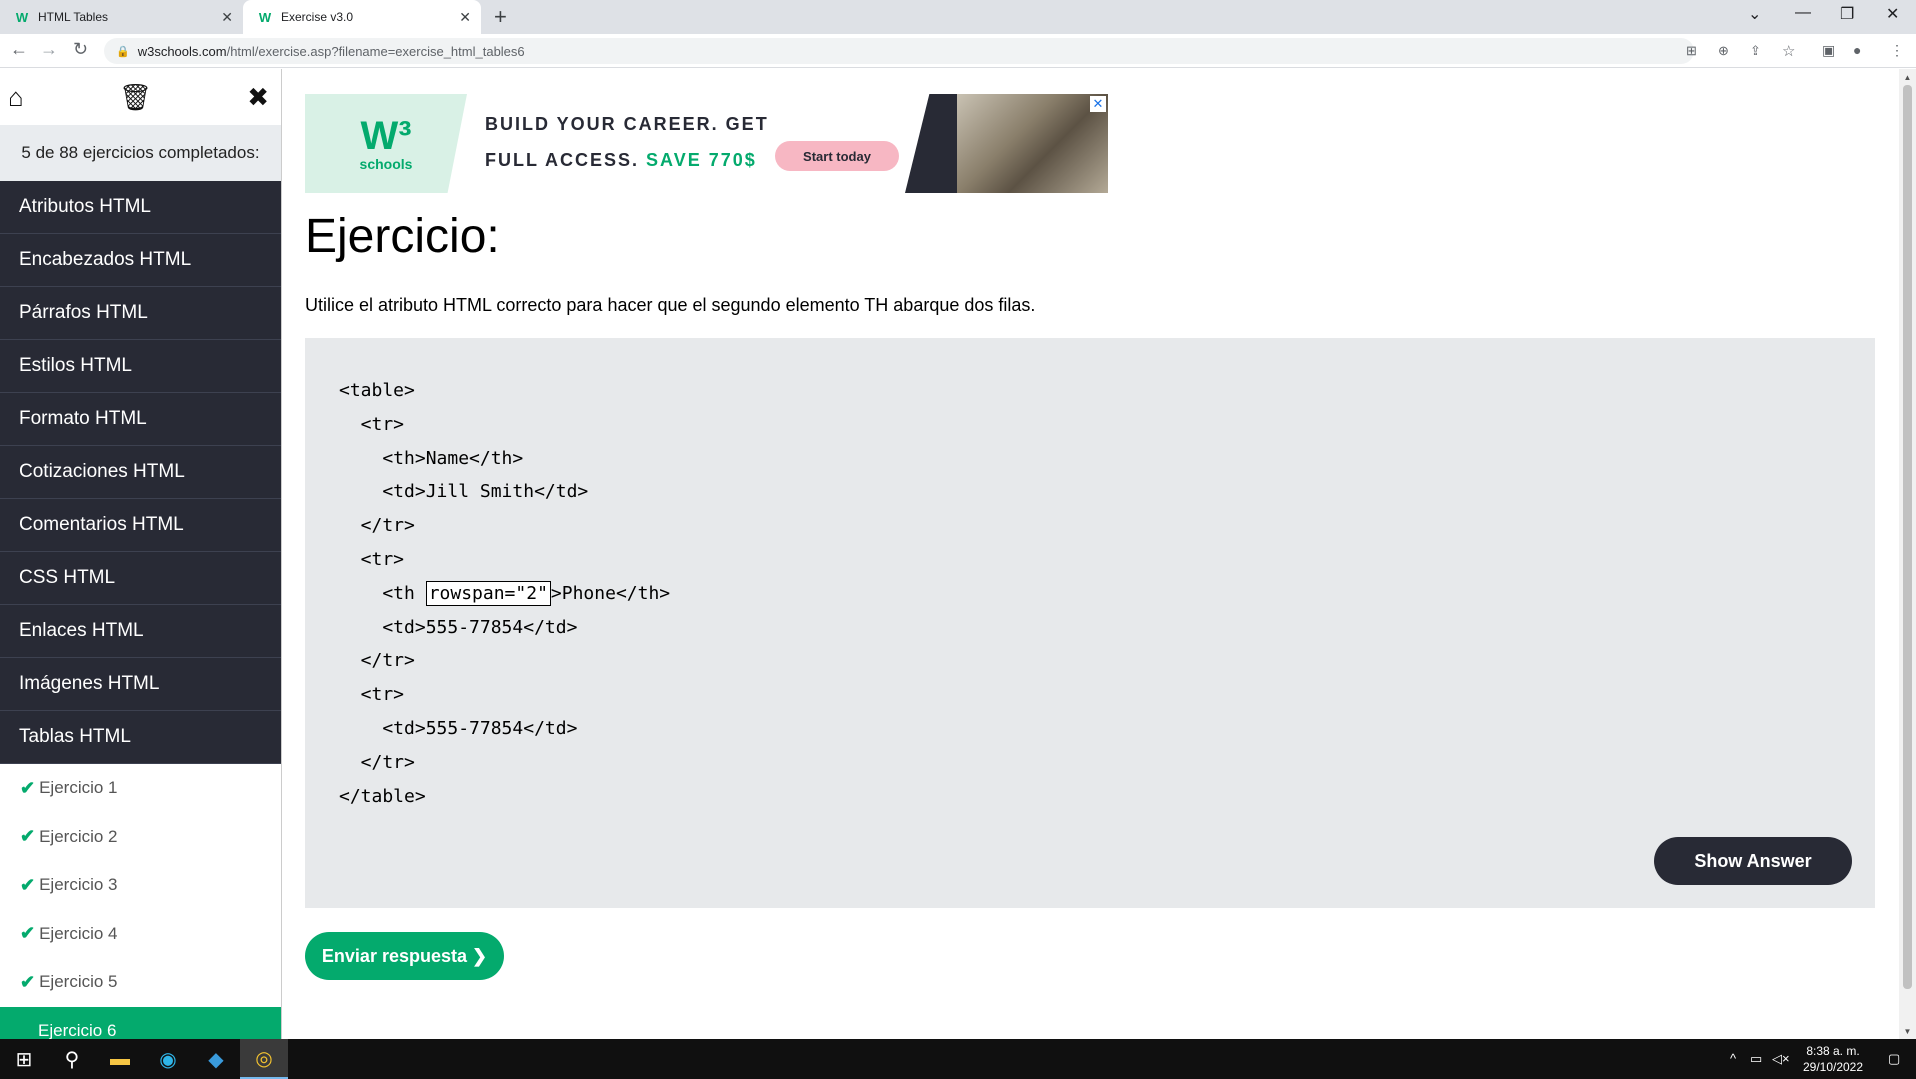 The width and height of the screenshot is (1916, 1079). I want to click on new-tab-button: +, so click(500, 17).